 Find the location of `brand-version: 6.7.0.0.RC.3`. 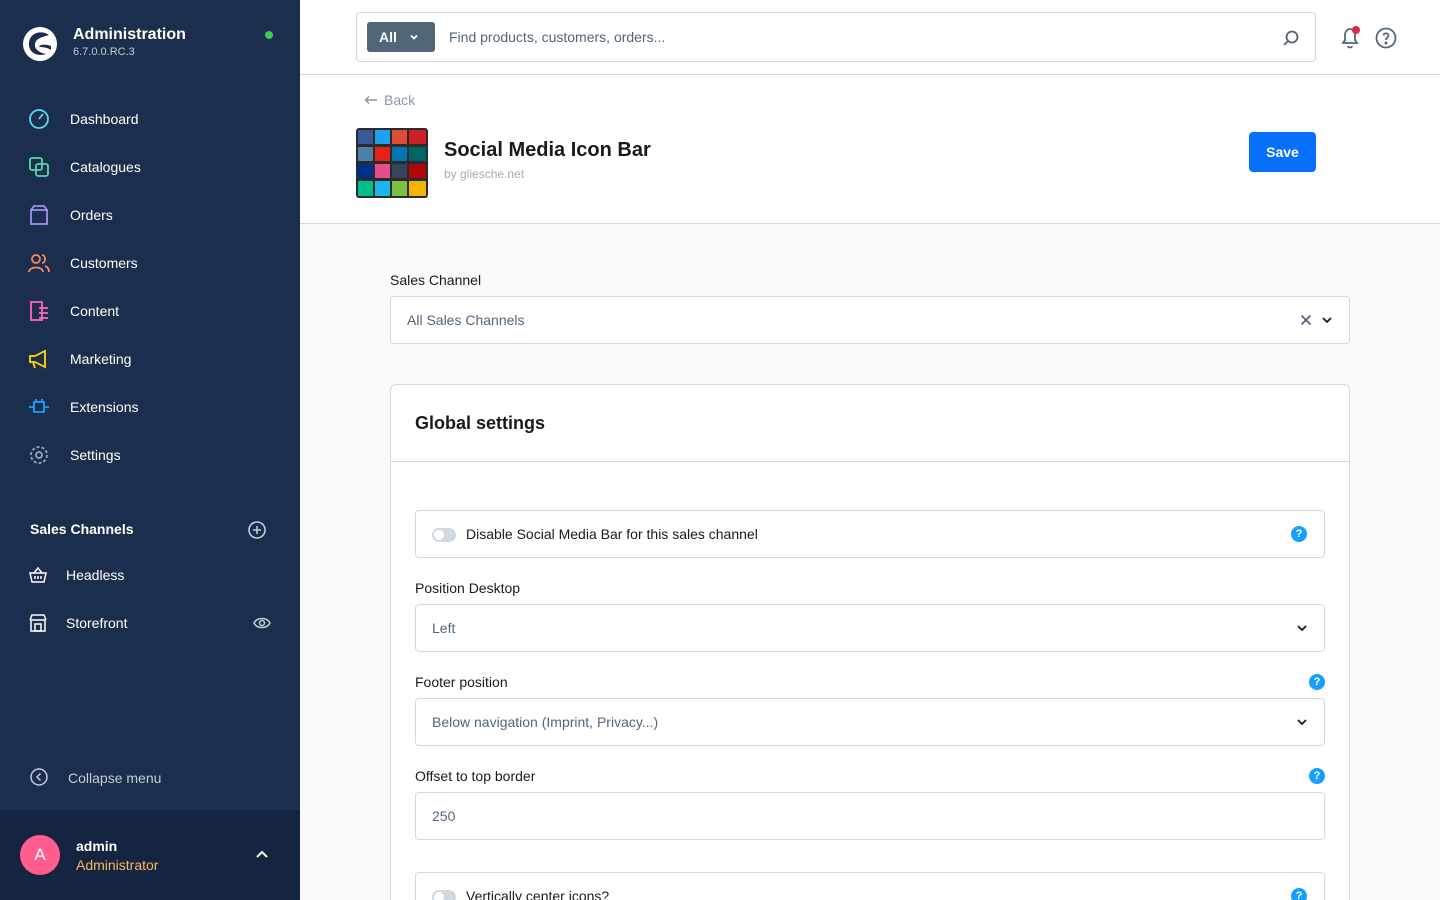

brand-version: 6.7.0.0.RC.3 is located at coordinates (104, 52).